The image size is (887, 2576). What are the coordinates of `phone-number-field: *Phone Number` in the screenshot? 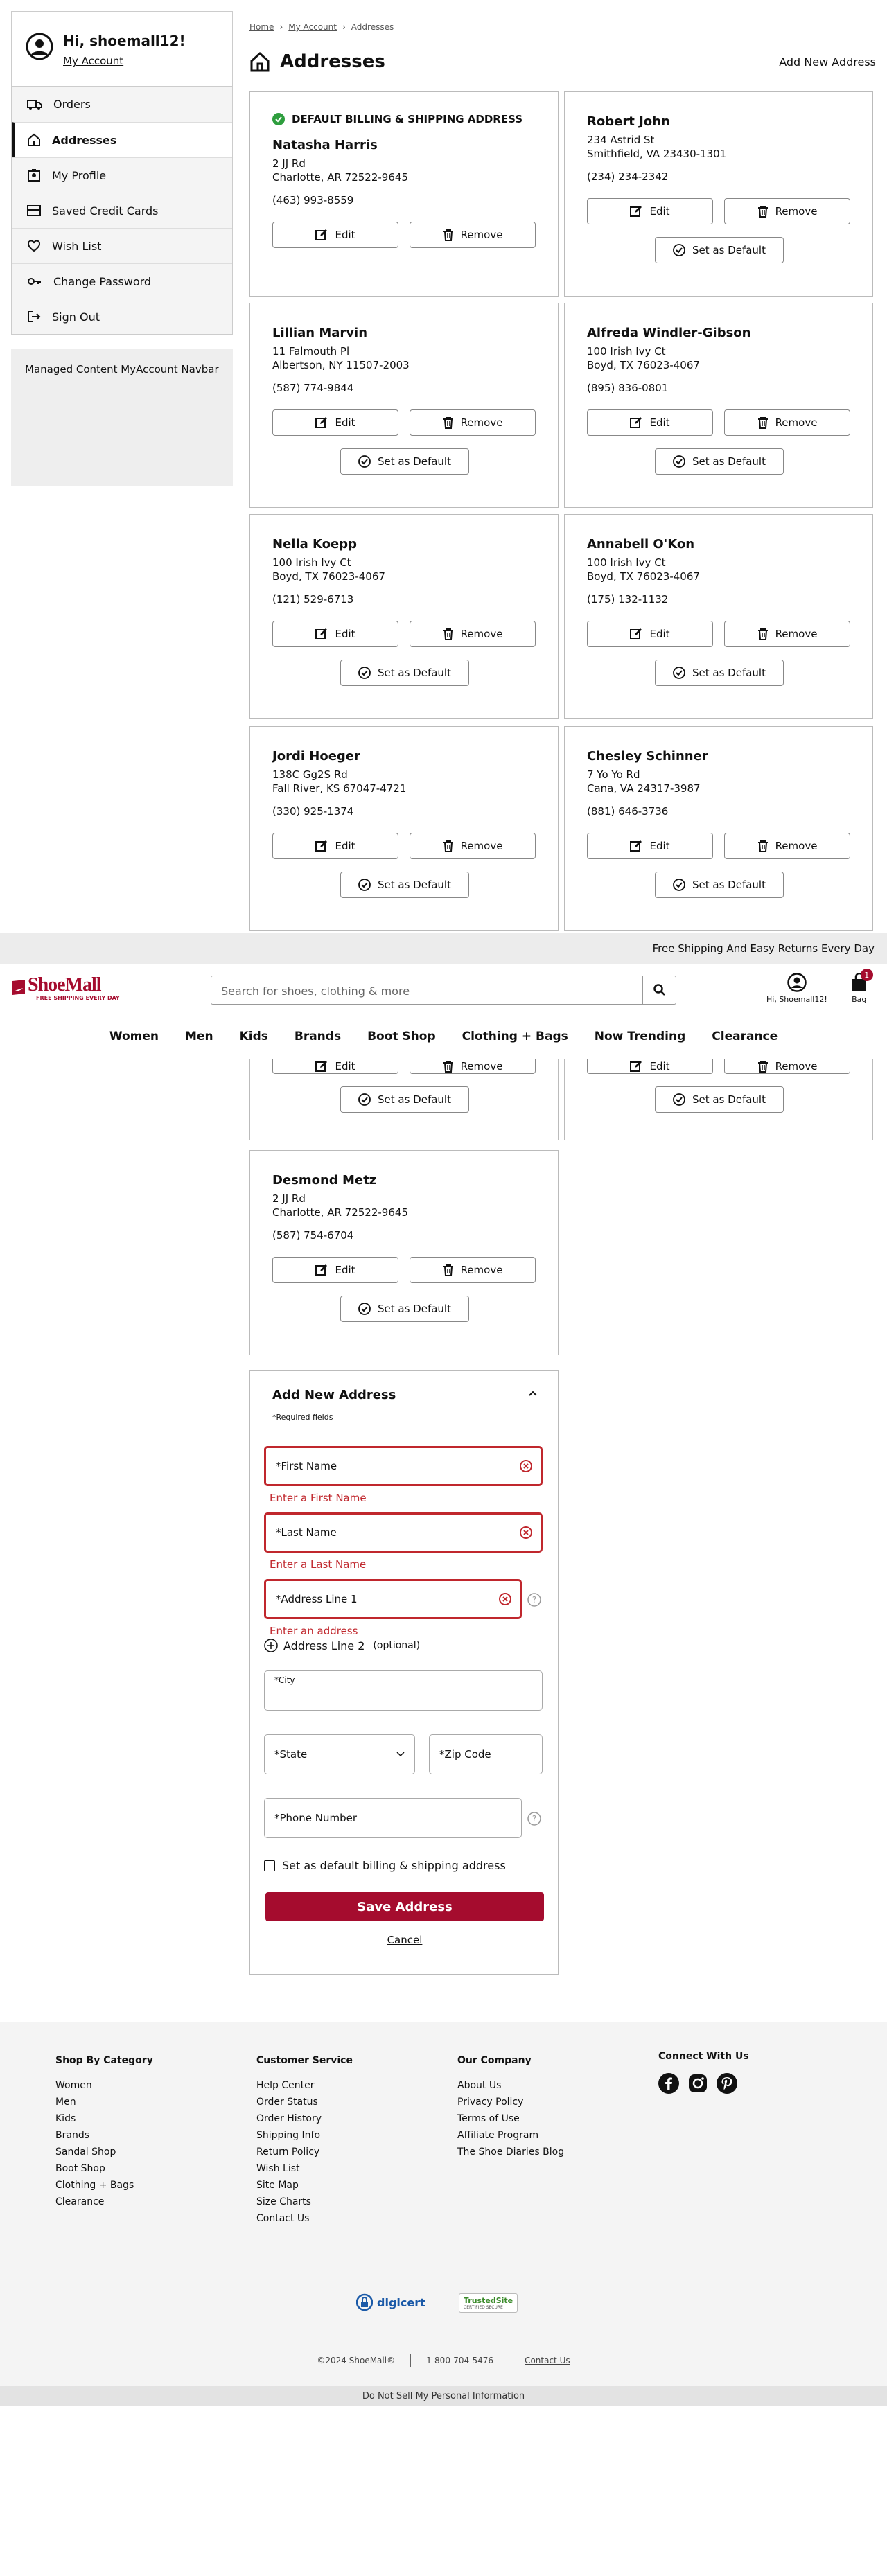 It's located at (393, 1818).